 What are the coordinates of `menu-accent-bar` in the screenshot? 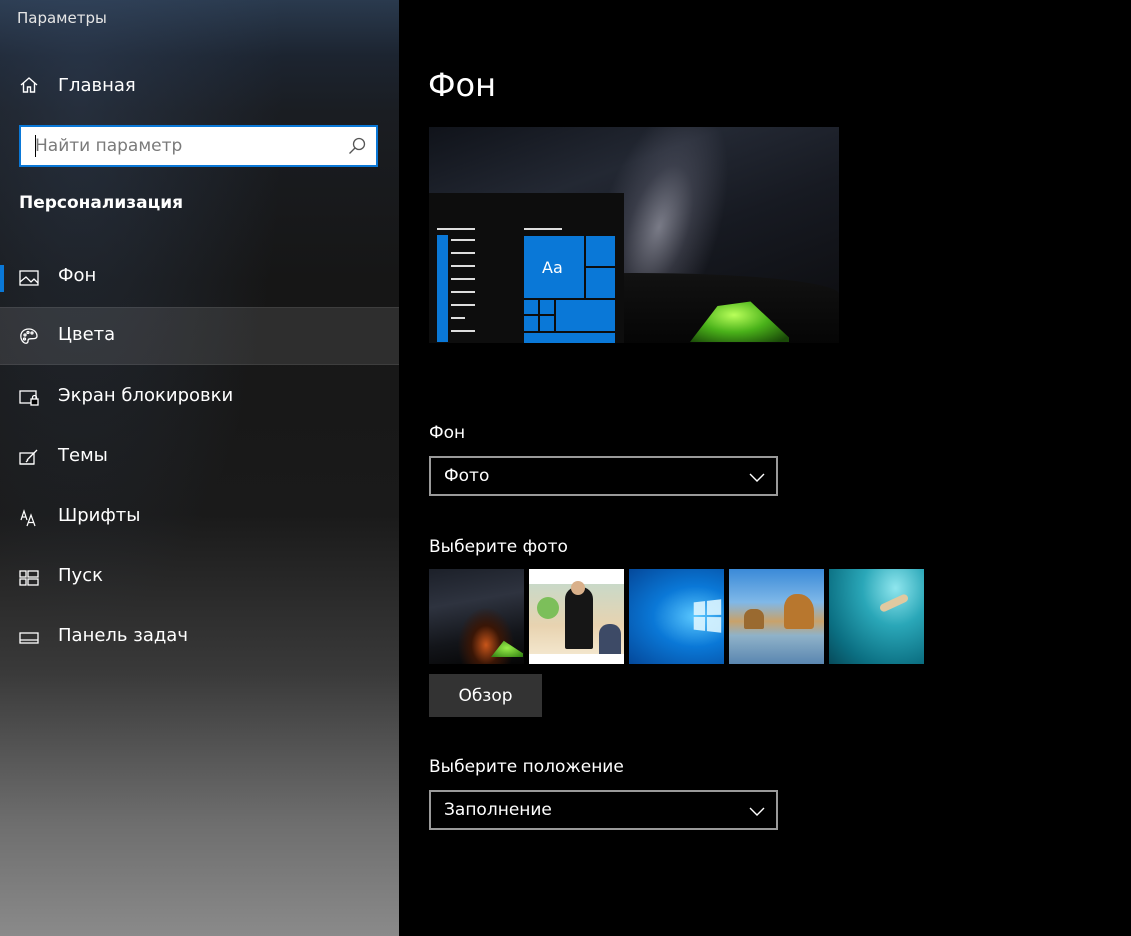 It's located at (442, 288).